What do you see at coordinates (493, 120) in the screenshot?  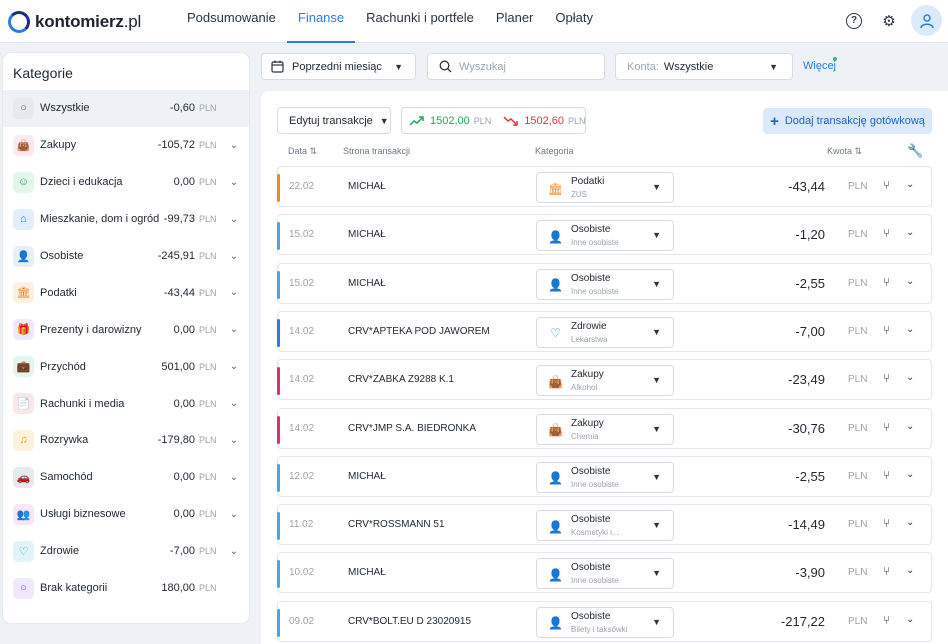 I see `summary-box: 1502,00 PLN 1502,60 PLN` at bounding box center [493, 120].